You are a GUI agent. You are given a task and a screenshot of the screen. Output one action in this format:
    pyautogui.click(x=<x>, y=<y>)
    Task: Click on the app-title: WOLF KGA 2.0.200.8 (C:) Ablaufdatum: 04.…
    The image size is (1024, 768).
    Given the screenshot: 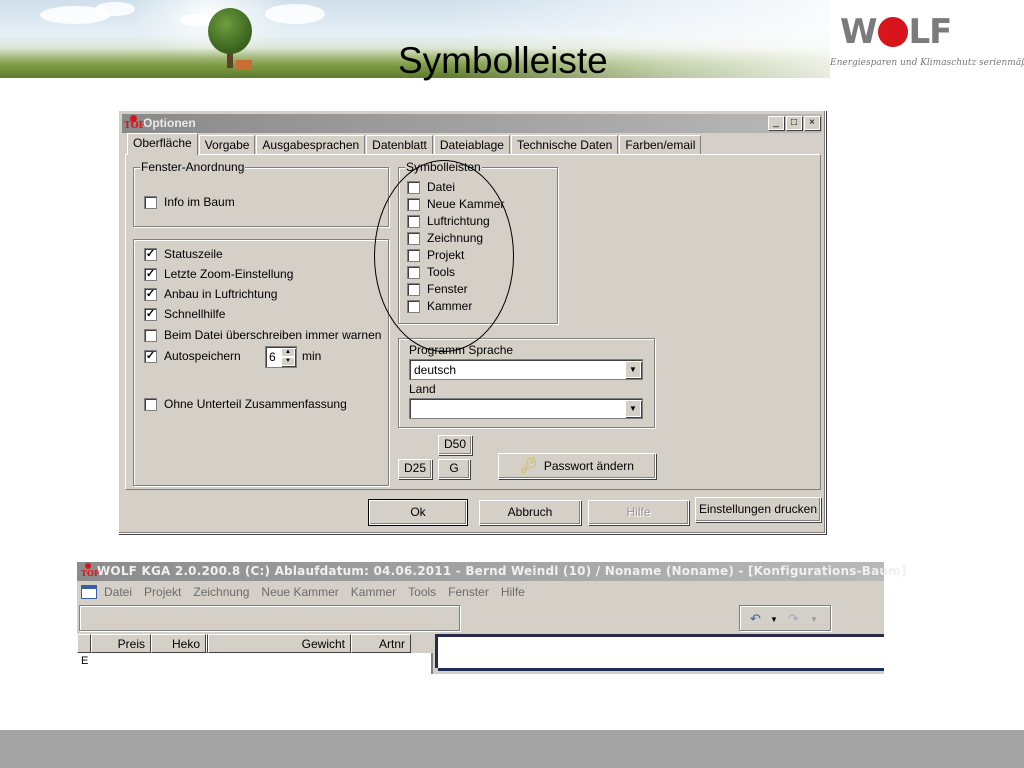 What is the action you would take?
    pyautogui.click(x=502, y=571)
    